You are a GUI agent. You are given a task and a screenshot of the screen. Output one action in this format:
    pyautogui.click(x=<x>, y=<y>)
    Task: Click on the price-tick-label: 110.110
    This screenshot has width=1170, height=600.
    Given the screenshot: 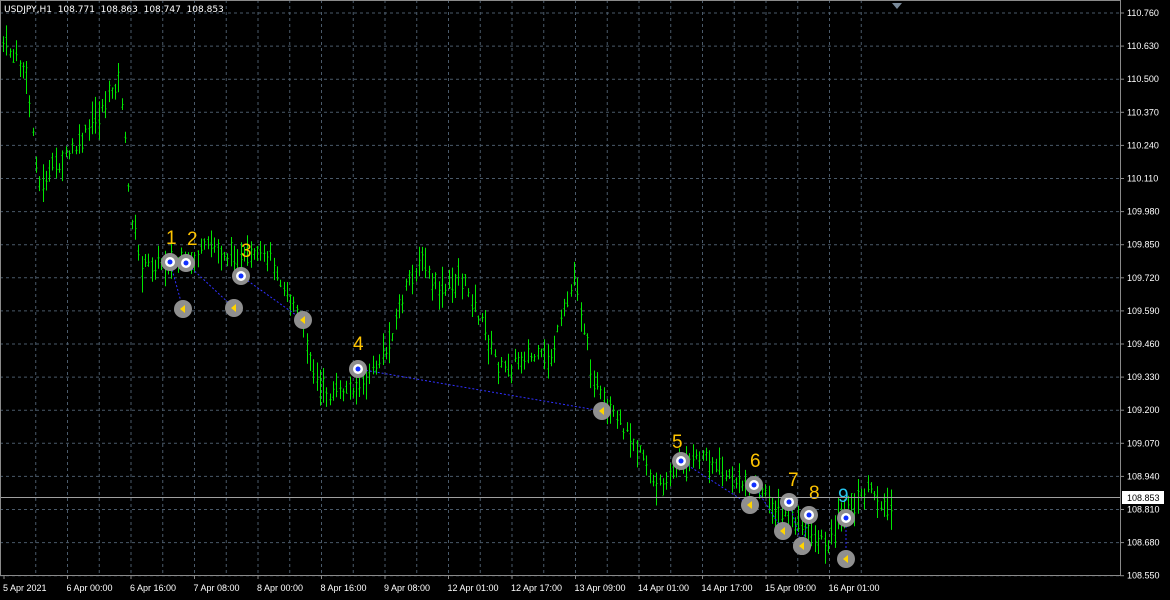 What is the action you would take?
    pyautogui.click(x=1142, y=179)
    